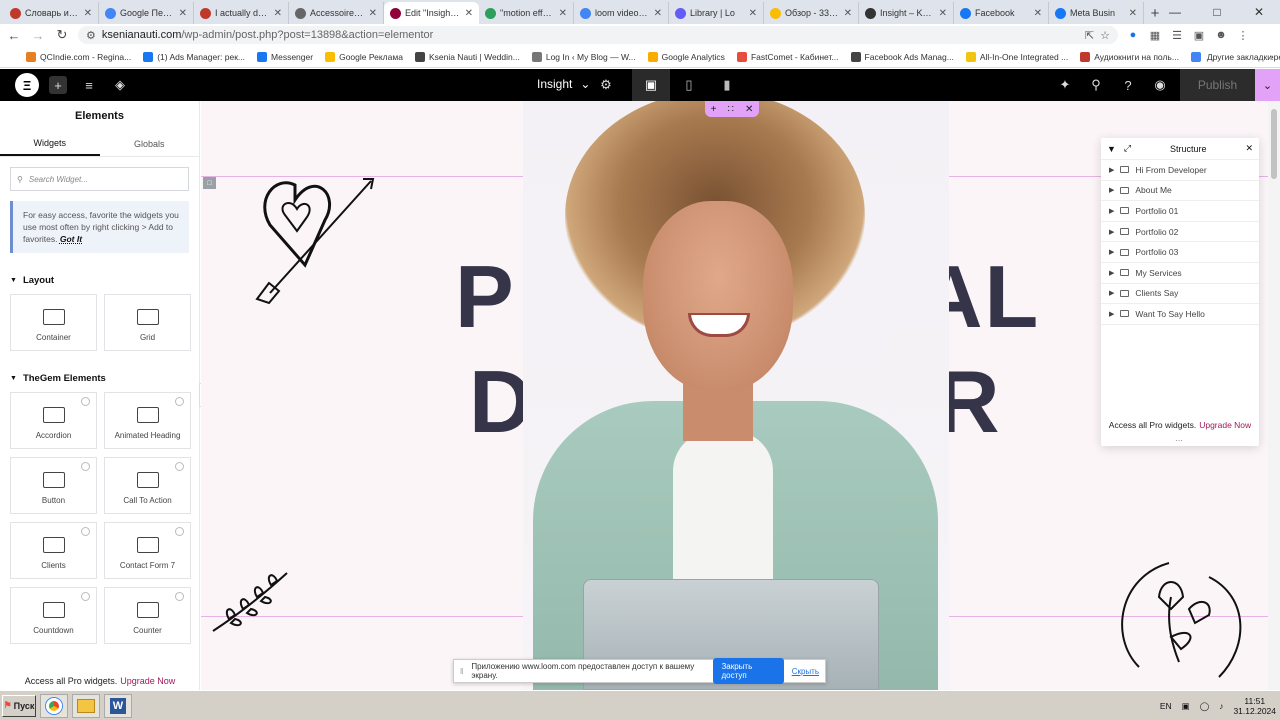 This screenshot has width=1280, height=720. What do you see at coordinates (1274, 144) in the screenshot?
I see `scrollbar-thumb` at bounding box center [1274, 144].